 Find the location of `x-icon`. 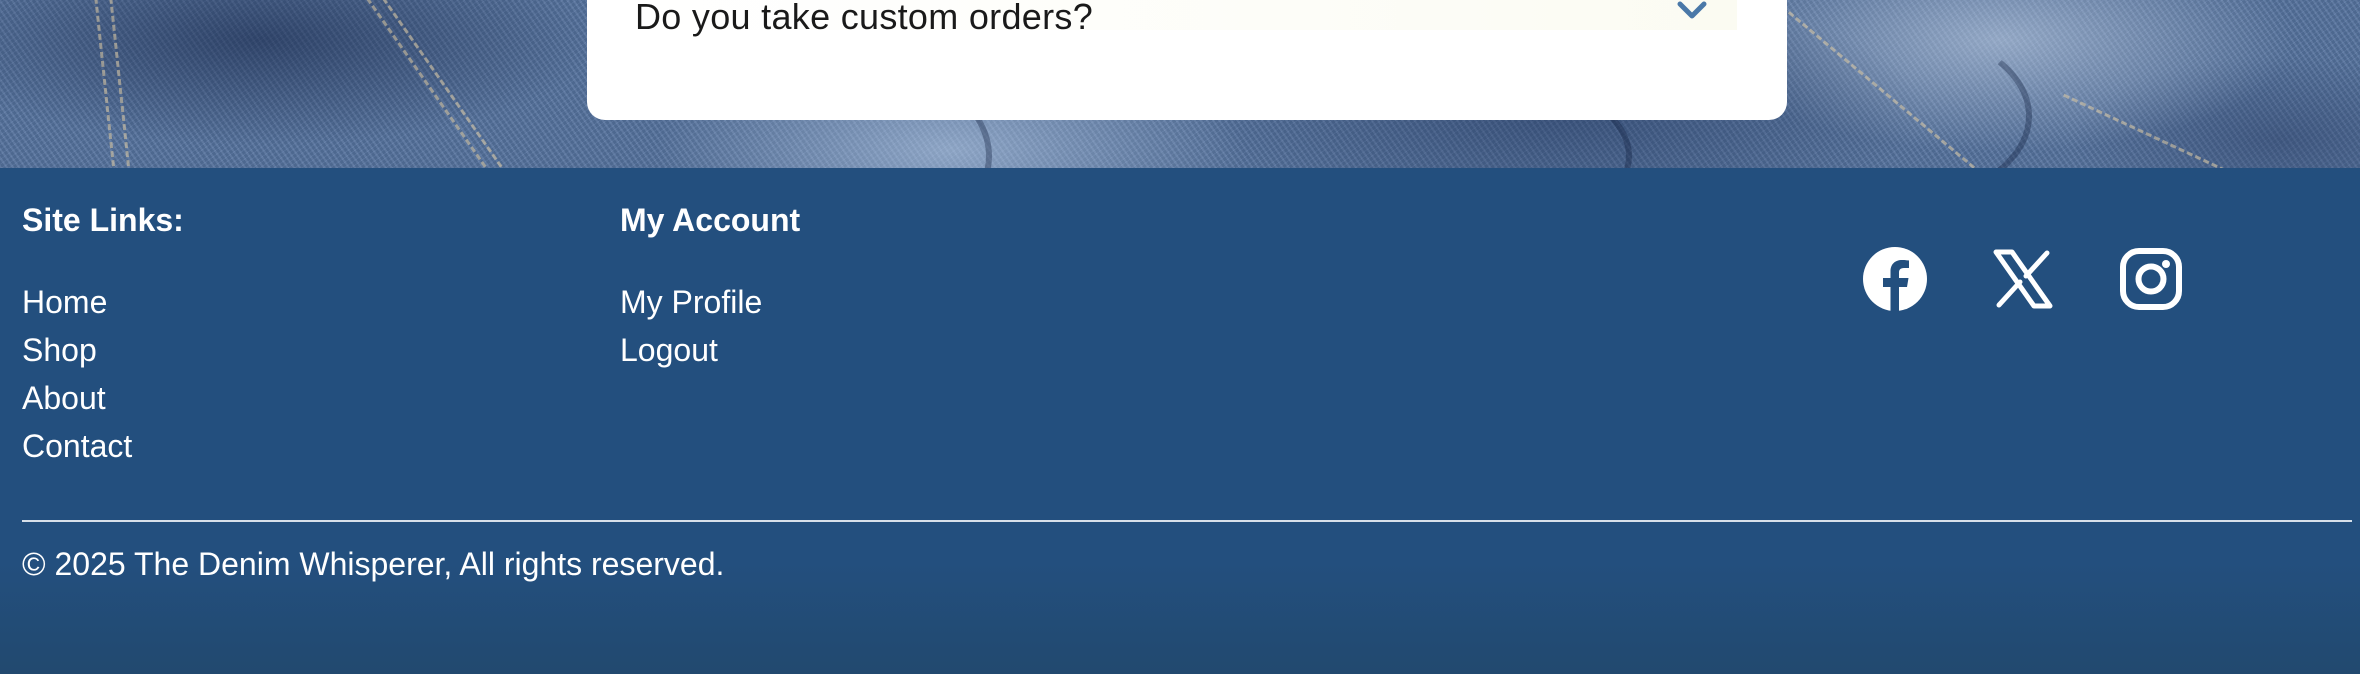

x-icon is located at coordinates (2023, 279).